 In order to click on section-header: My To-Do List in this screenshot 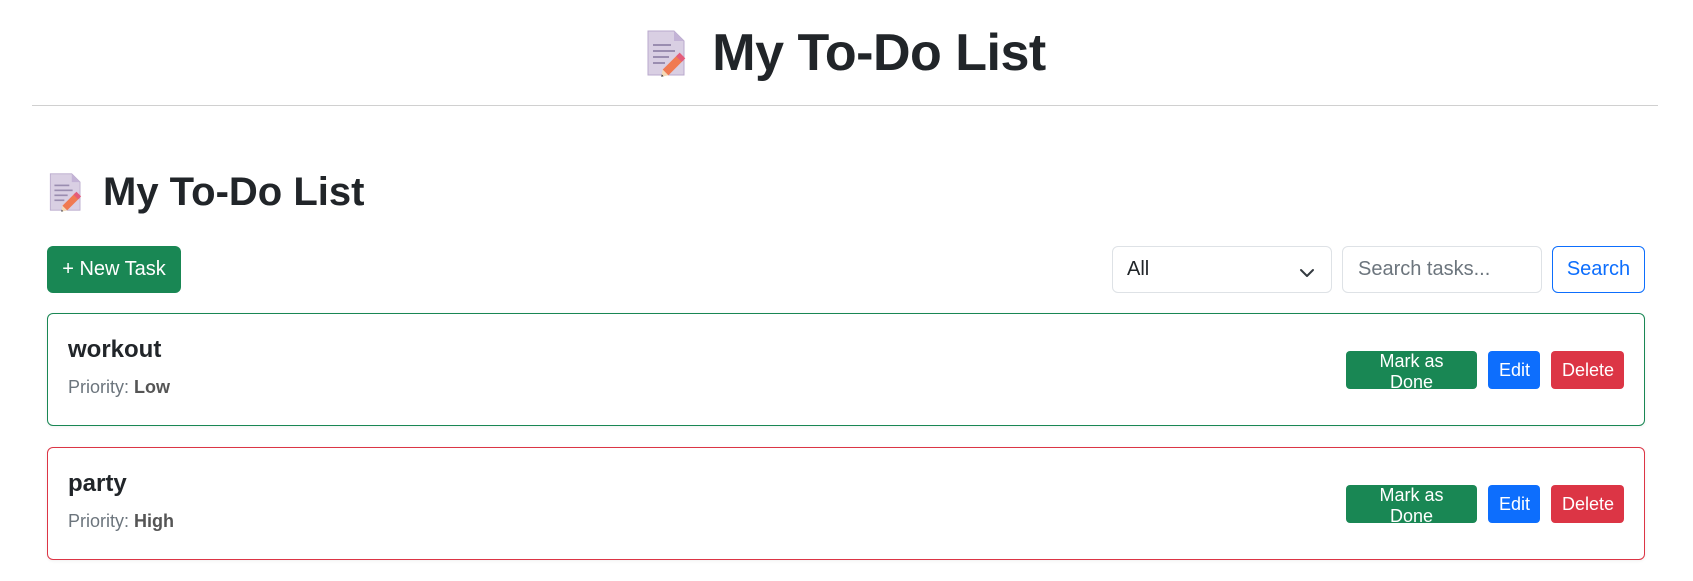, I will do `click(846, 192)`.